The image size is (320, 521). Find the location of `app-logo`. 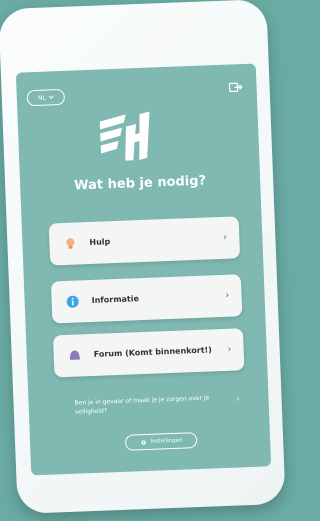

app-logo is located at coordinates (124, 136).